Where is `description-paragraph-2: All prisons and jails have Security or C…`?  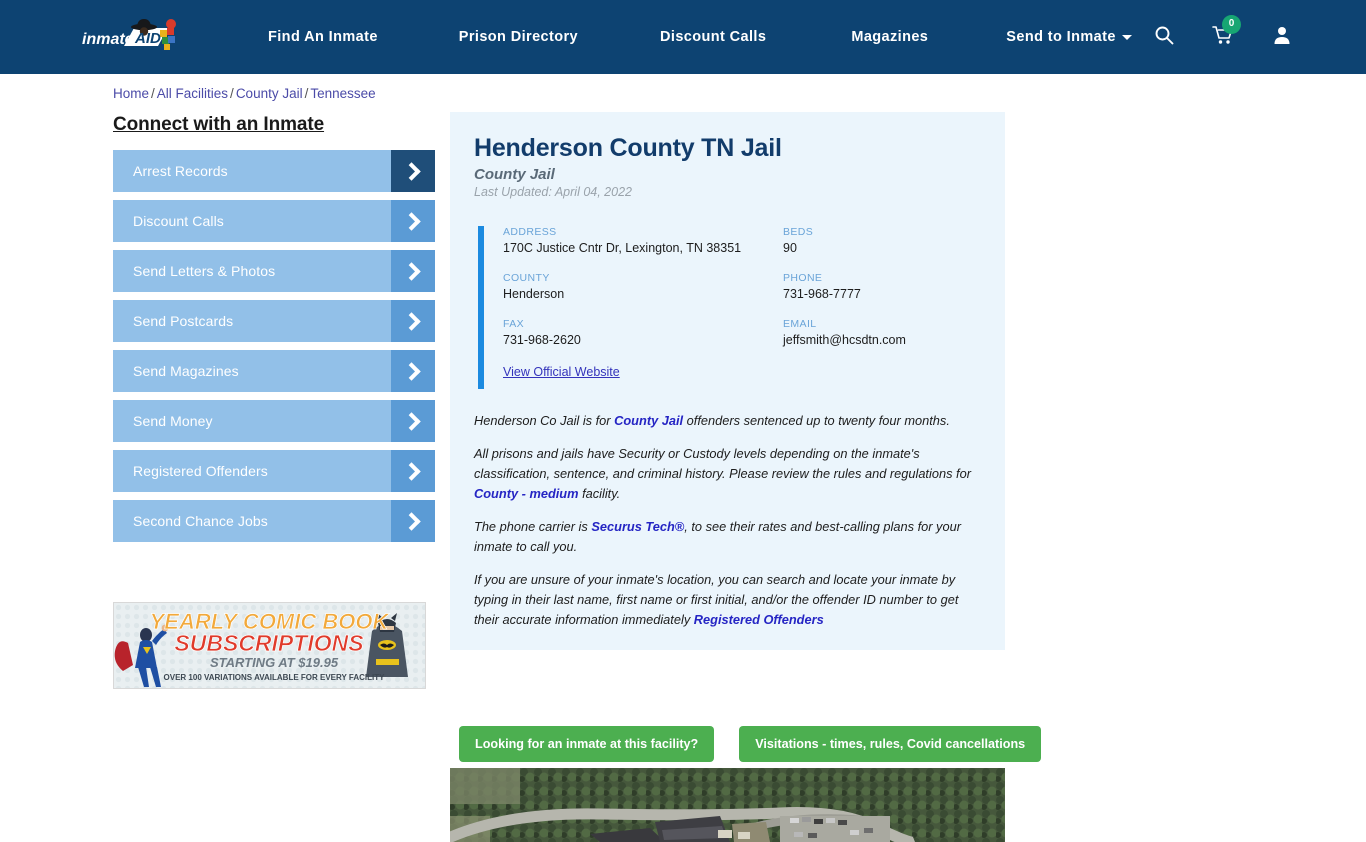
description-paragraph-2: All prisons and jails have Security or C… is located at coordinates (727, 474).